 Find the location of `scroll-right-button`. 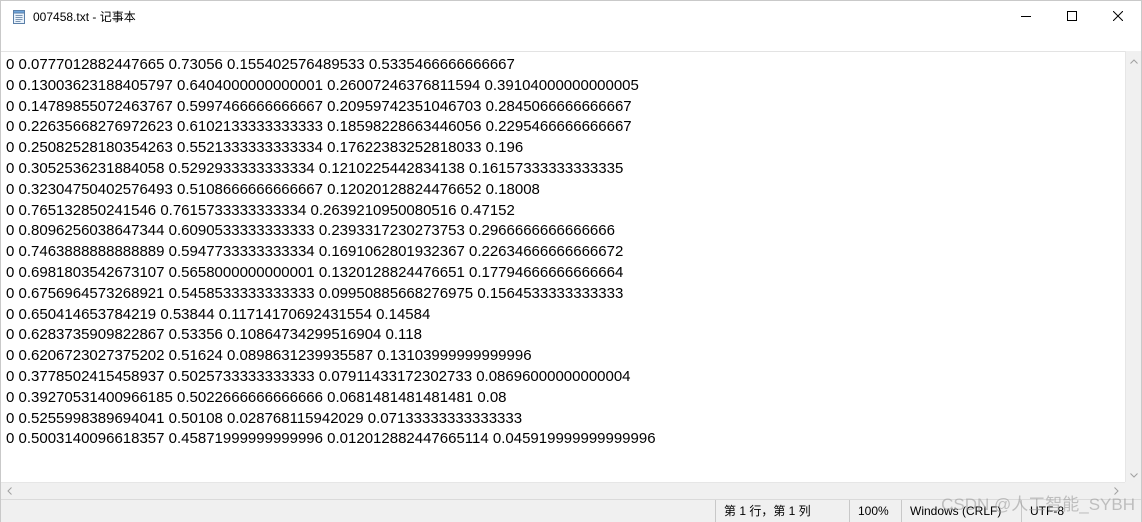

scroll-right-button is located at coordinates (1116, 491).